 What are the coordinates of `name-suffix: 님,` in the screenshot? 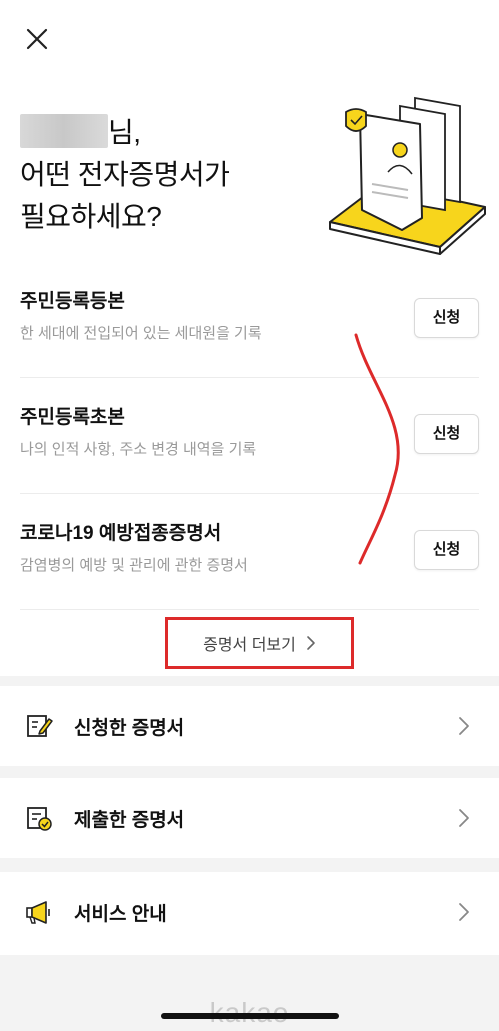 It's located at (124, 132).